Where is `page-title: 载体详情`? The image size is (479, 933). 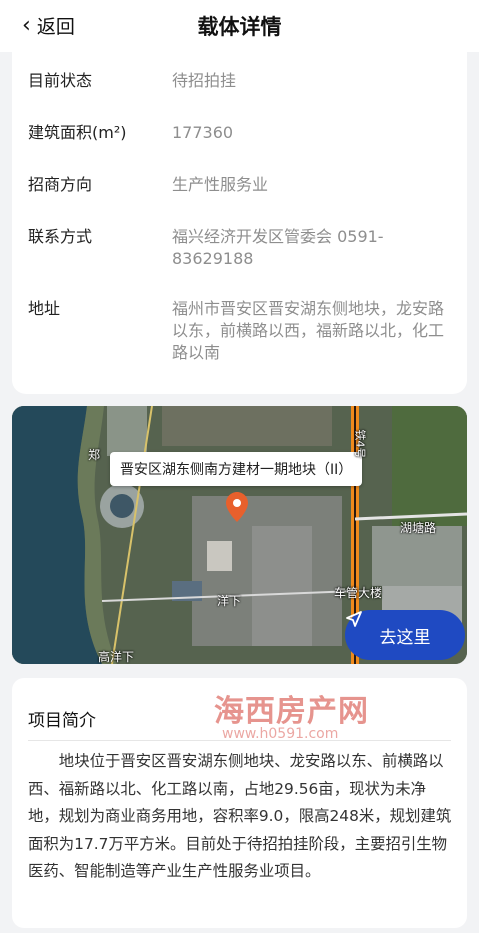 page-title: 载体详情 is located at coordinates (239, 27).